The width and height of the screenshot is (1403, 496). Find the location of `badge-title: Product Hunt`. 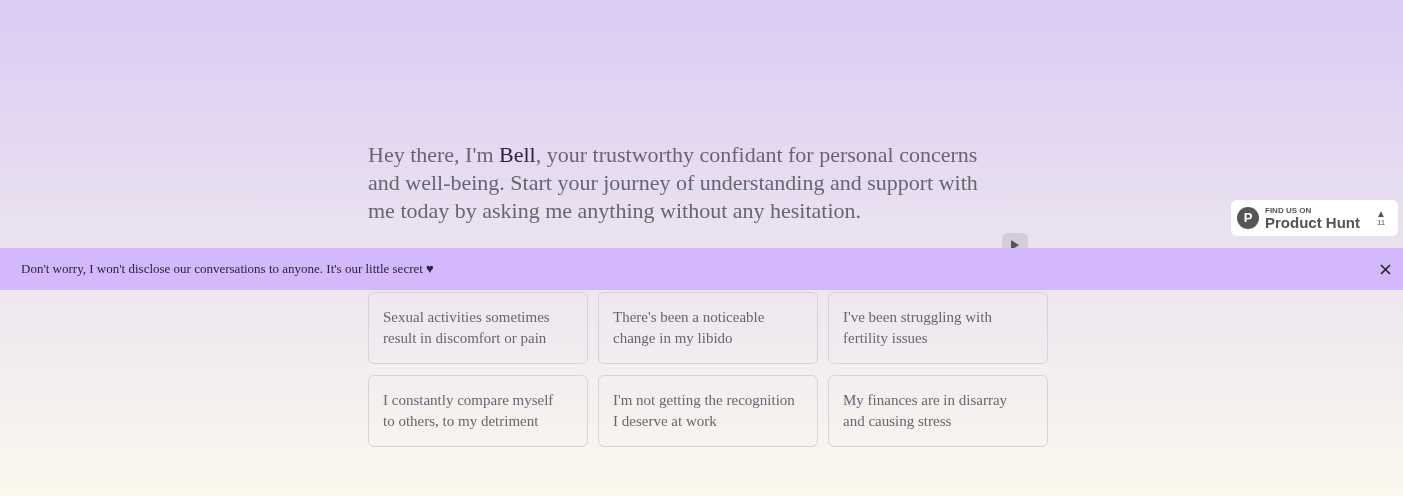

badge-title: Product Hunt is located at coordinates (1312, 222).